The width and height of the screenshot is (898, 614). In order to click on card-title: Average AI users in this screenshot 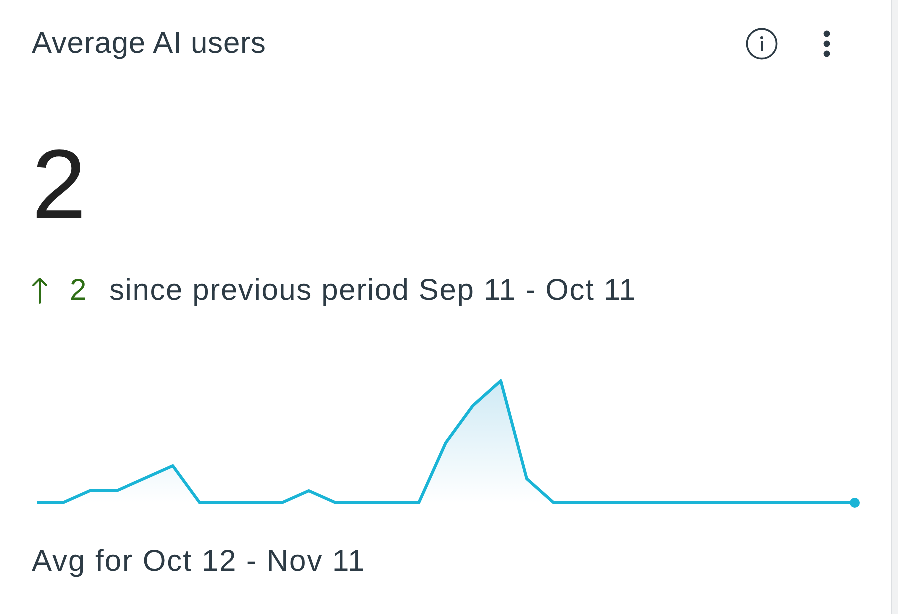, I will do `click(149, 44)`.